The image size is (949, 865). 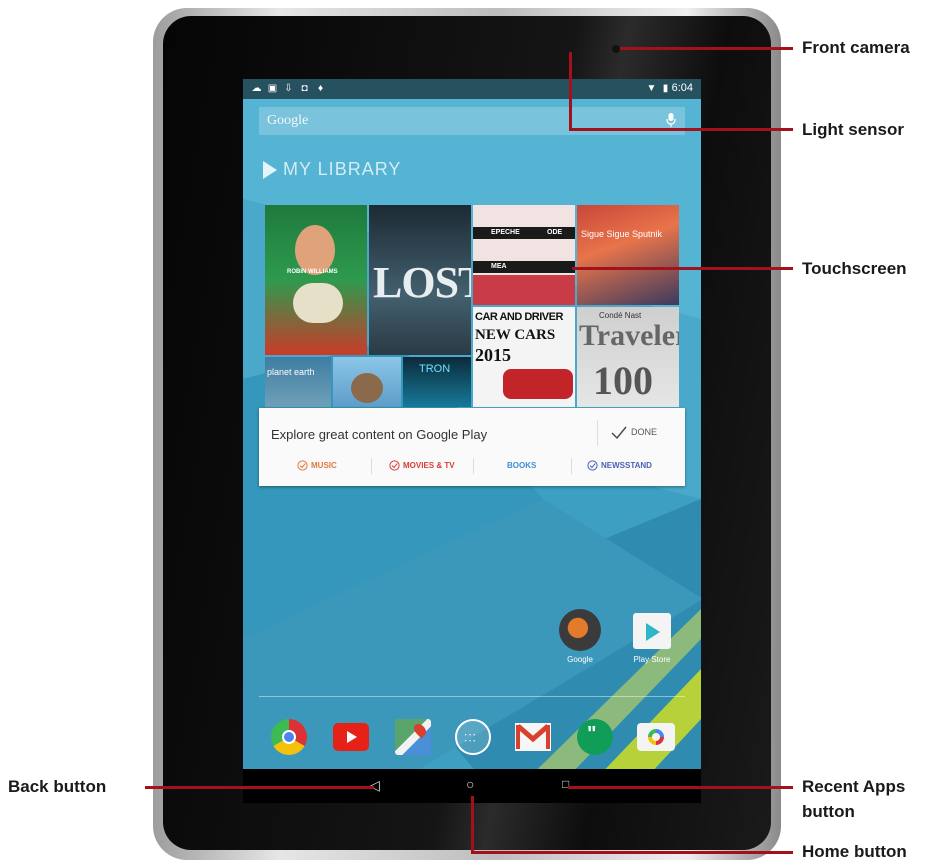 What do you see at coordinates (324, 465) in the screenshot?
I see `category-label: MUSIC` at bounding box center [324, 465].